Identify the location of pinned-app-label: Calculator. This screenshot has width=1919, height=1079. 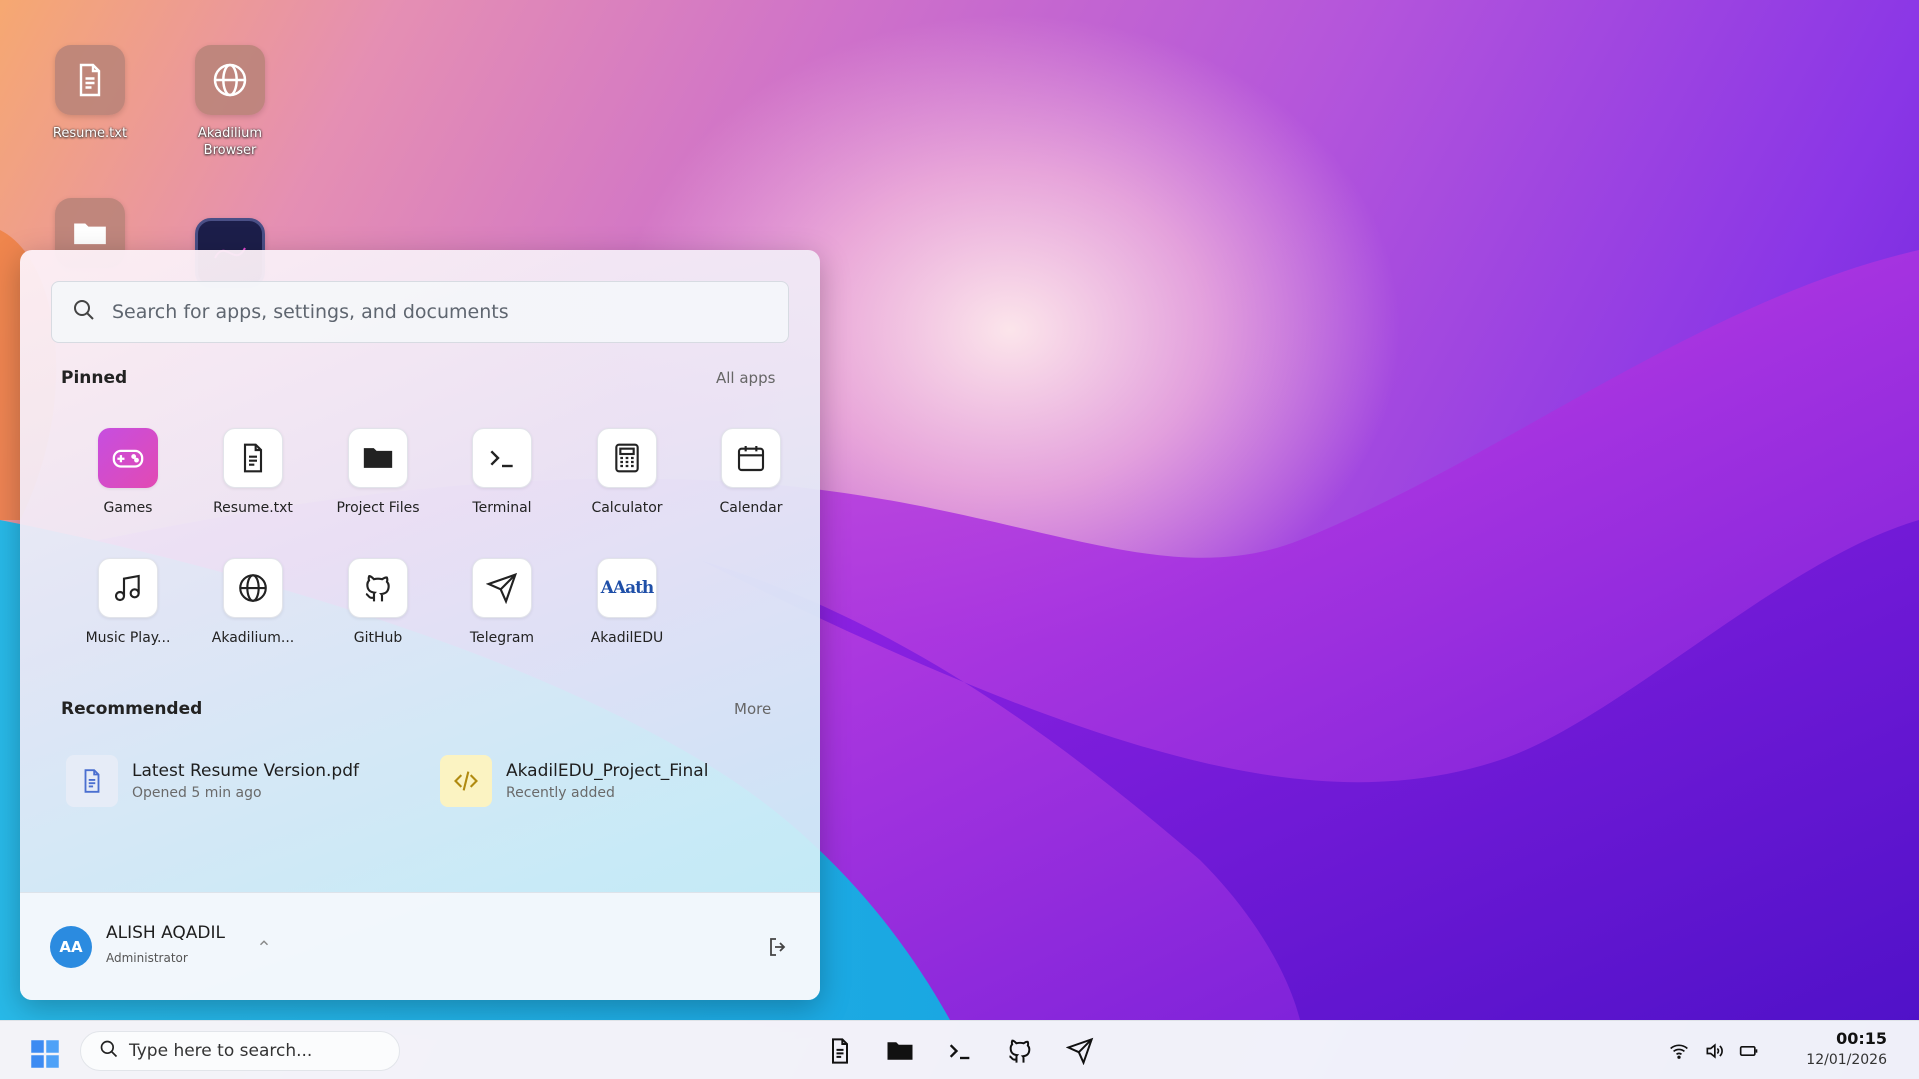
(627, 508).